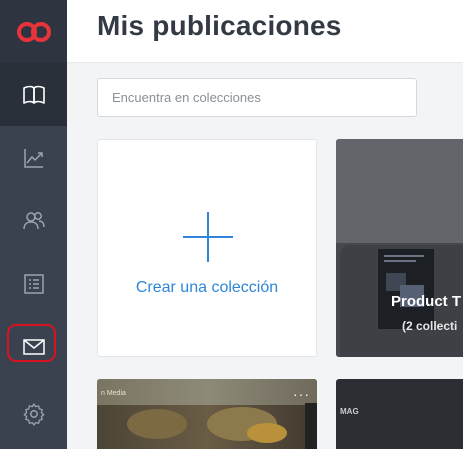 This screenshot has width=463, height=449. Describe the element at coordinates (219, 25) in the screenshot. I see `page-title: Mis publicaciones` at that location.